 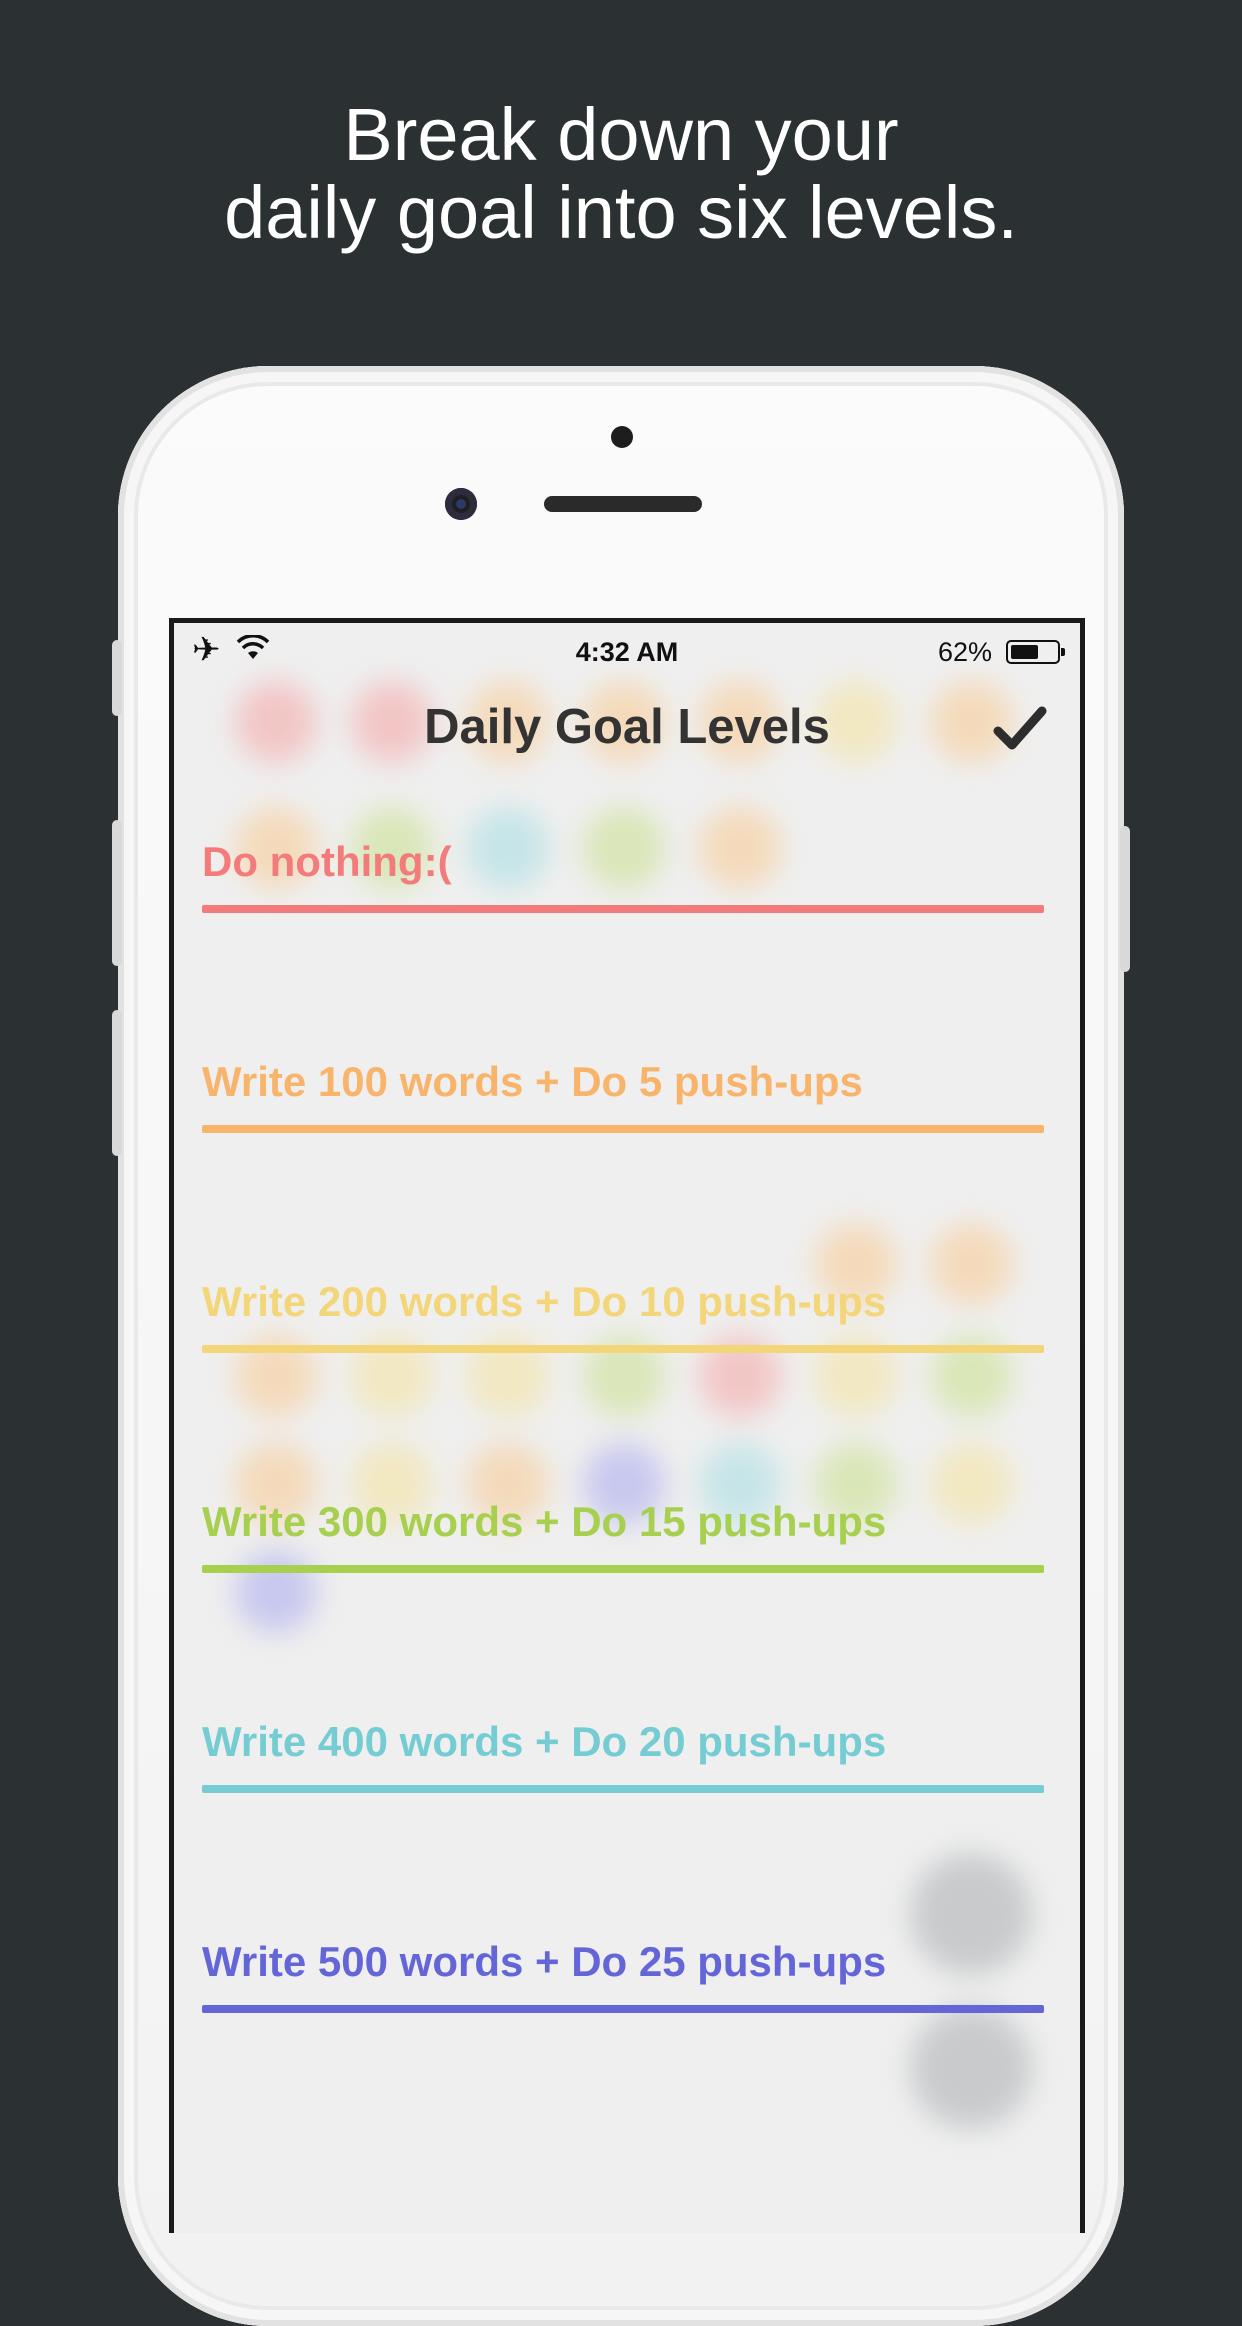 I want to click on goal-level-text-1: Write 100 words + Do 5 push-ups, so click(x=623, y=1082).